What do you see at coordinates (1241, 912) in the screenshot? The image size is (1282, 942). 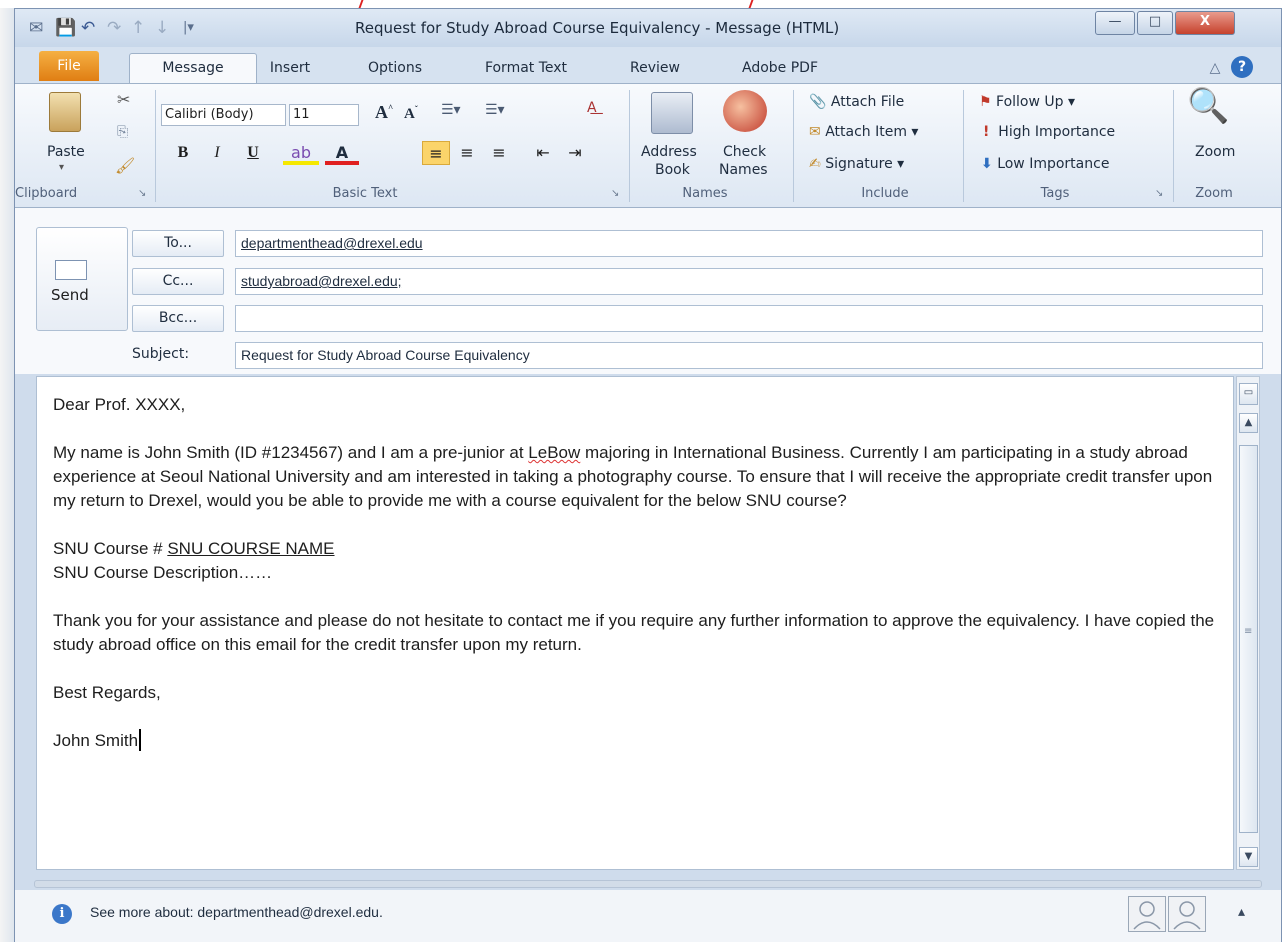 I see `expand-people-pane-icon: ▴` at bounding box center [1241, 912].